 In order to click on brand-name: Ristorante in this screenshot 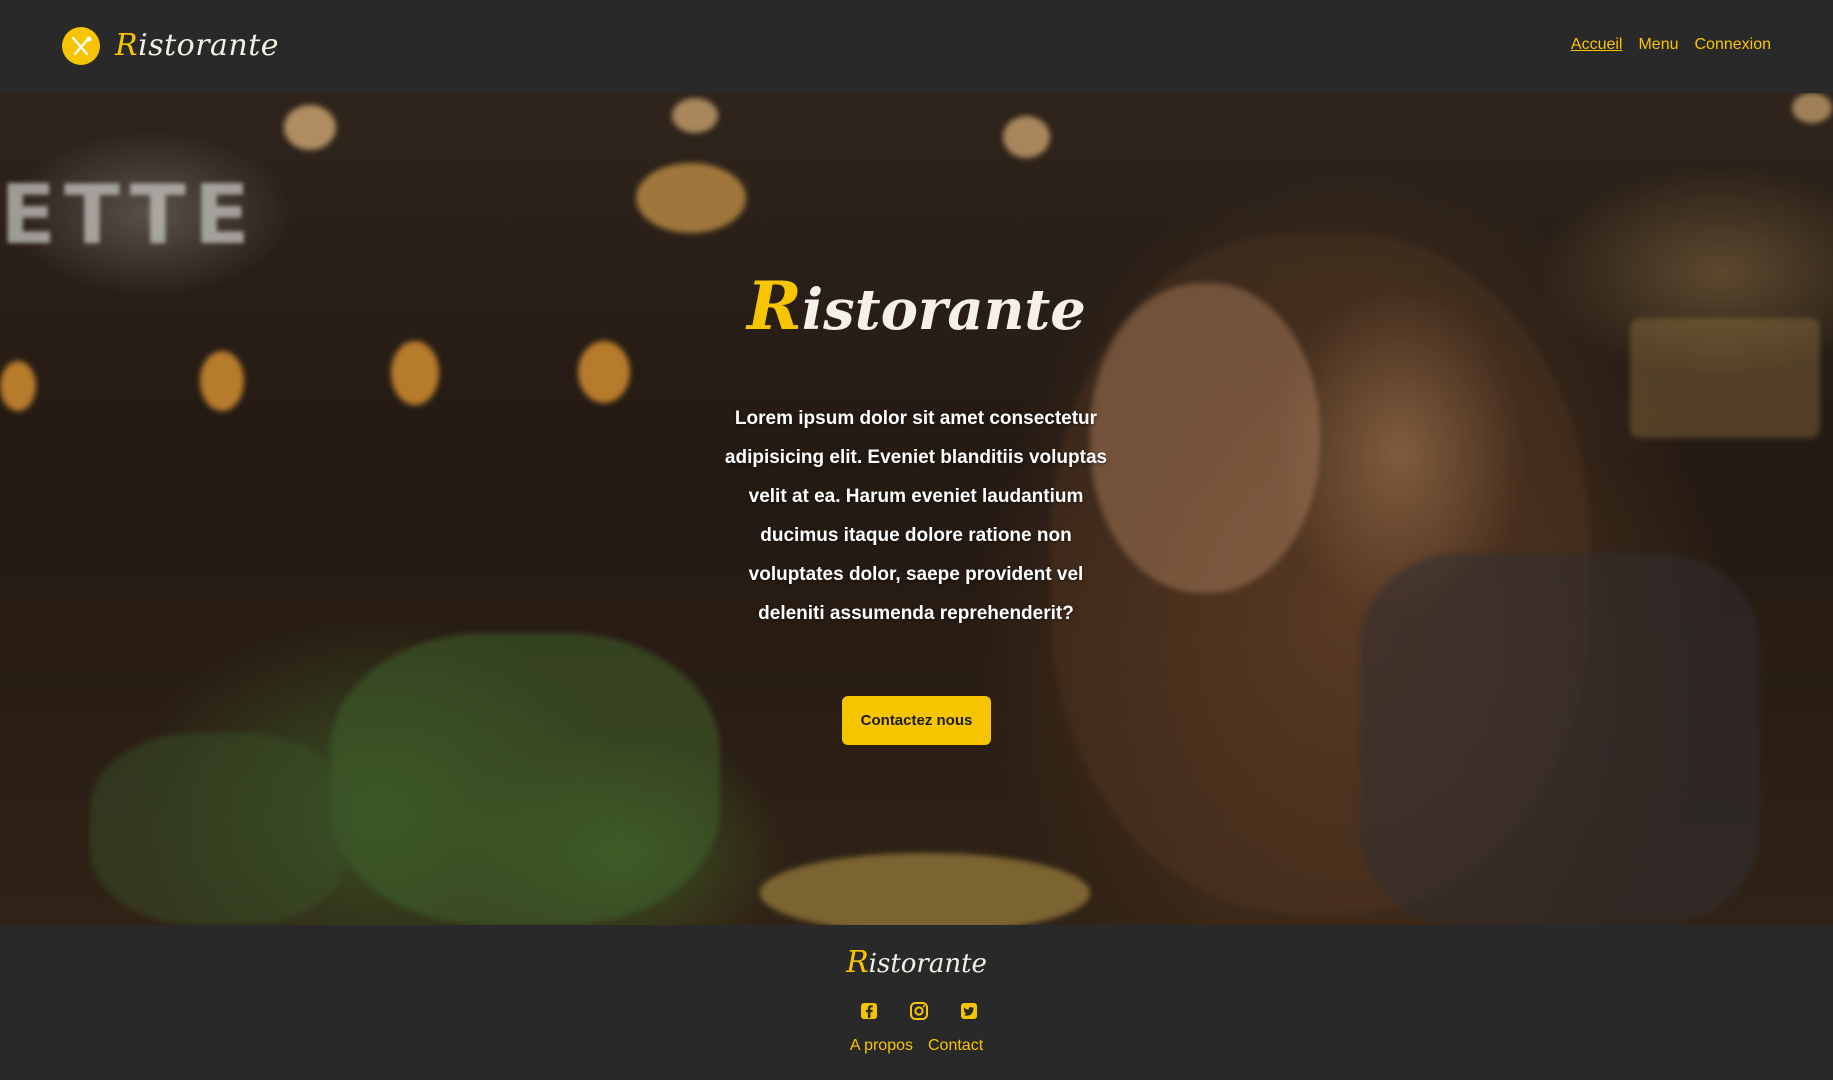, I will do `click(197, 45)`.